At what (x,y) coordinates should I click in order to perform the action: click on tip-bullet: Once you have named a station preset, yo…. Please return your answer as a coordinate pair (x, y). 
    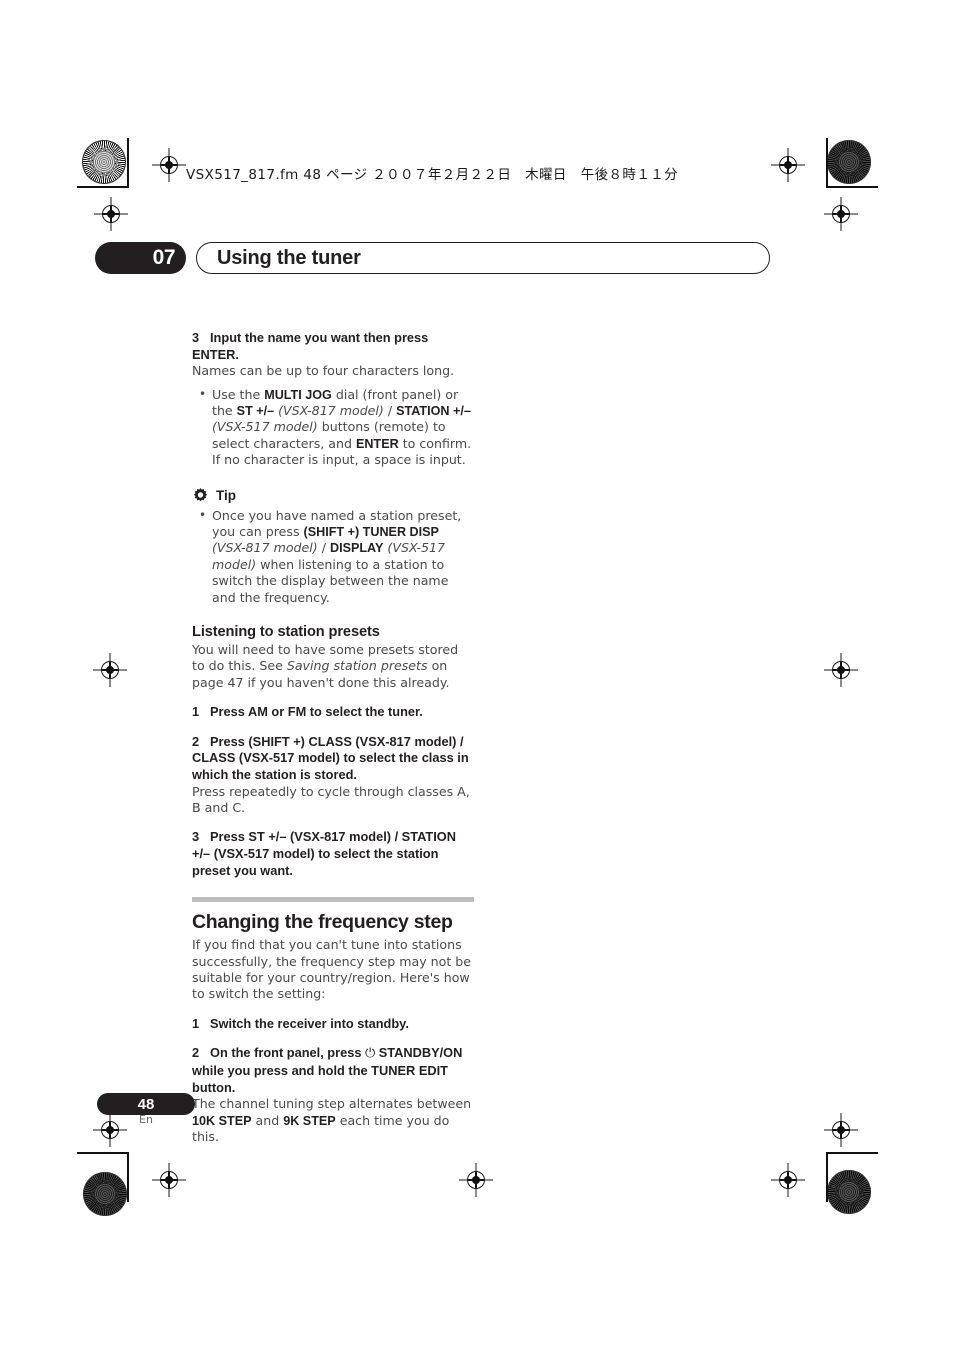
    Looking at the image, I should click on (333, 556).